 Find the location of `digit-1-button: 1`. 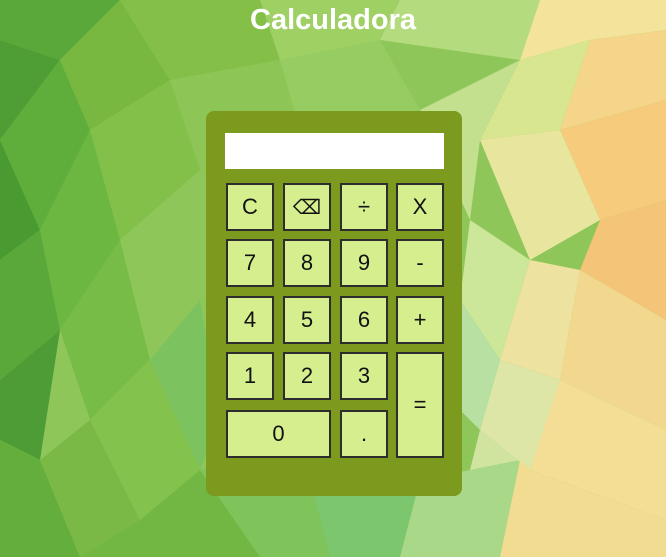

digit-1-button: 1 is located at coordinates (250, 376).